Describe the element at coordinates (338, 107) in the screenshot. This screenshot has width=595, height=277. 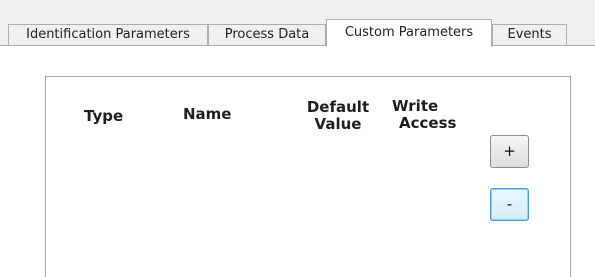
I see `column-header-default-value-line1: Default` at that location.